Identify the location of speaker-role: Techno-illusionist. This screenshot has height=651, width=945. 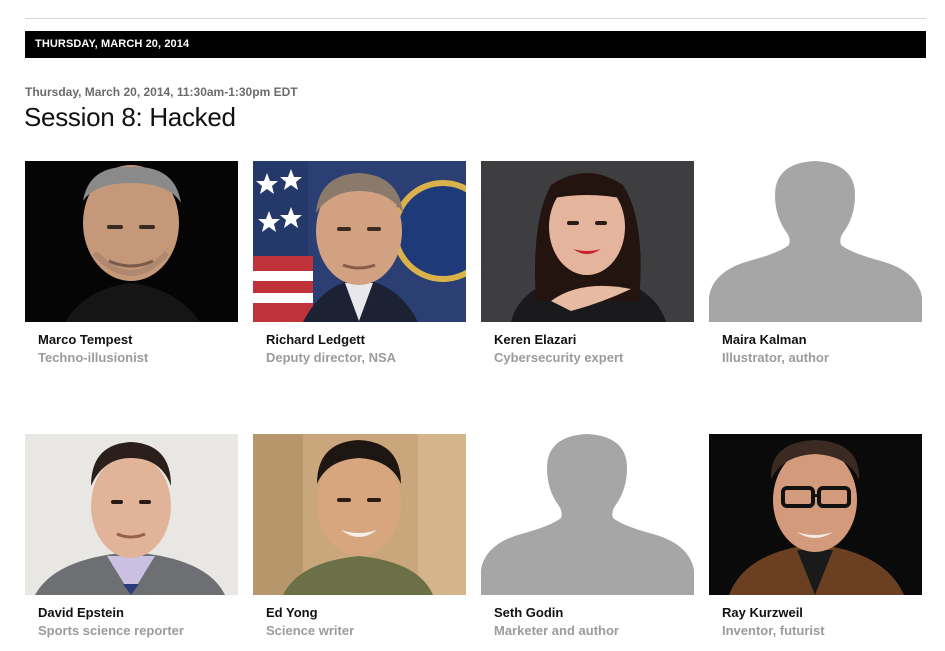
(93, 357).